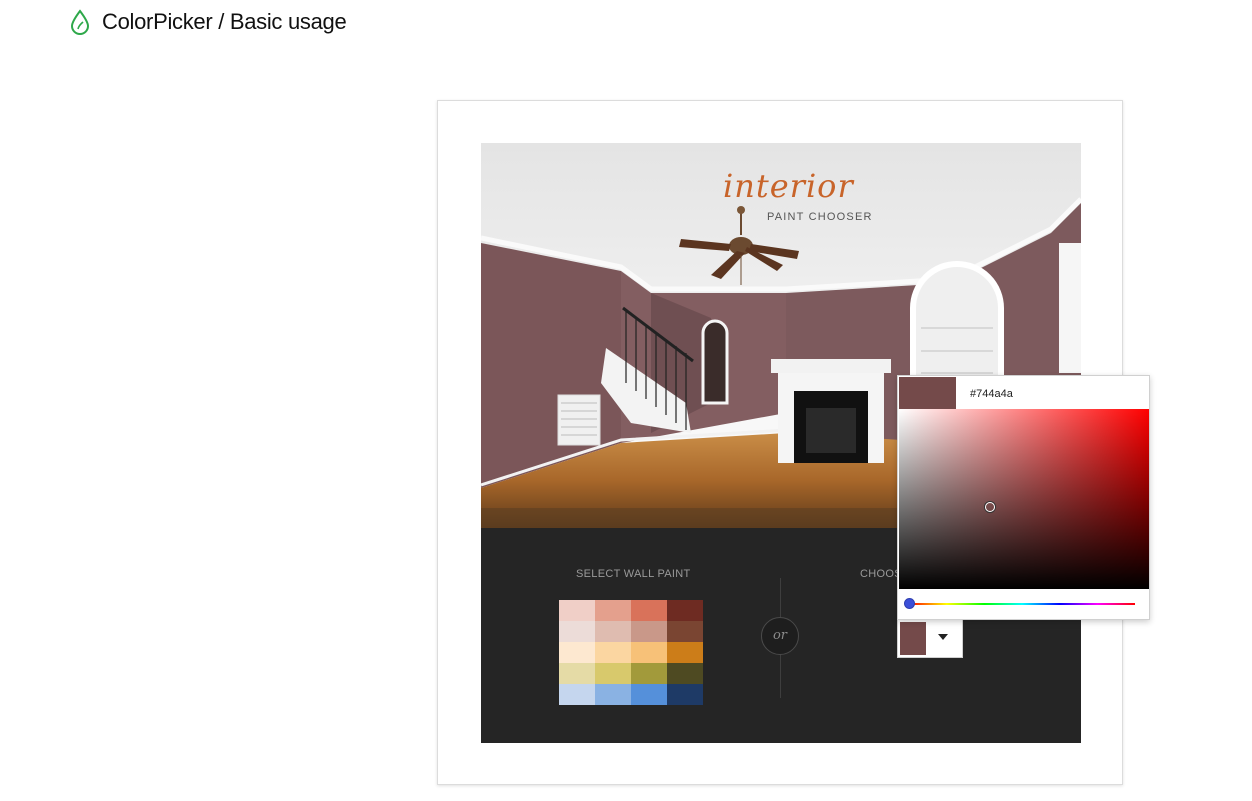 The width and height of the screenshot is (1252, 801). I want to click on room-title-small: PAINT CHOOSER, so click(820, 217).